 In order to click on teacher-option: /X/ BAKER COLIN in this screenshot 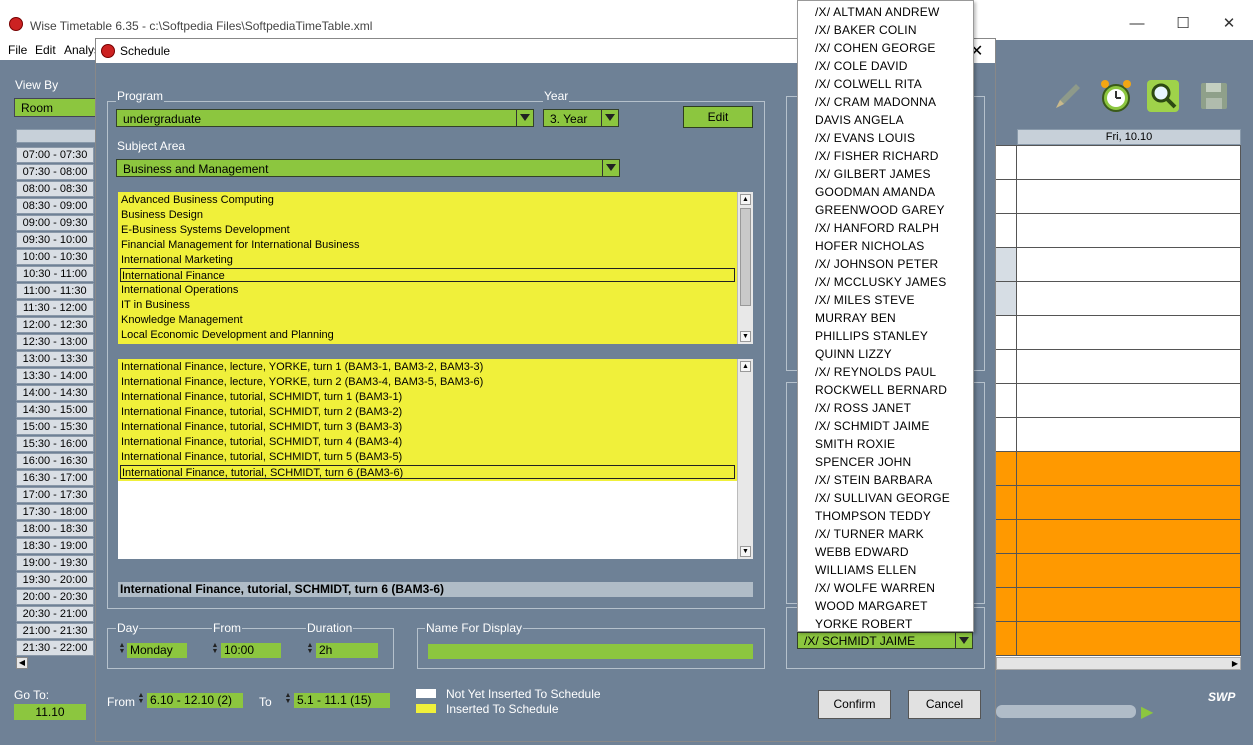, I will do `click(866, 30)`.